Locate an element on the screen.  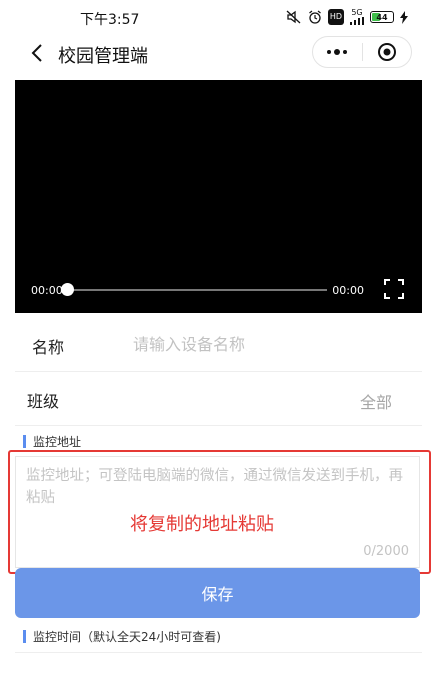
alarm-icon is located at coordinates (315, 17).